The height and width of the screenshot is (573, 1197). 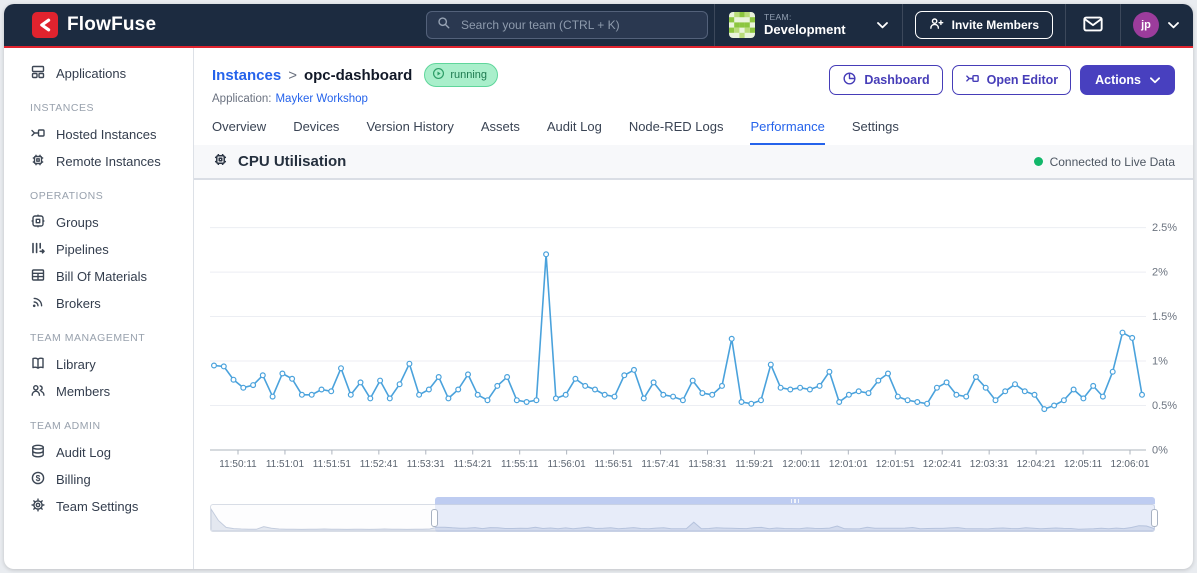 I want to click on dashboard-button: Dashboard, so click(x=886, y=80).